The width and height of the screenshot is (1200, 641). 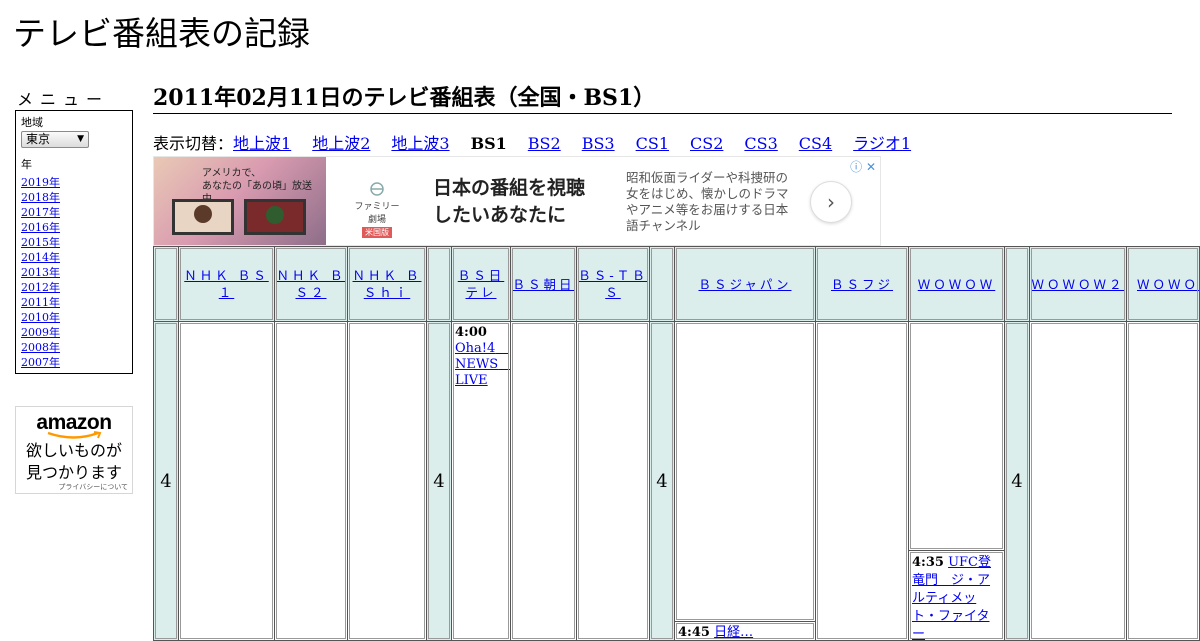 I want to click on page-heading: 2011年02月11日のテレビ番組表（全国・BS1）, so click(x=662, y=98).